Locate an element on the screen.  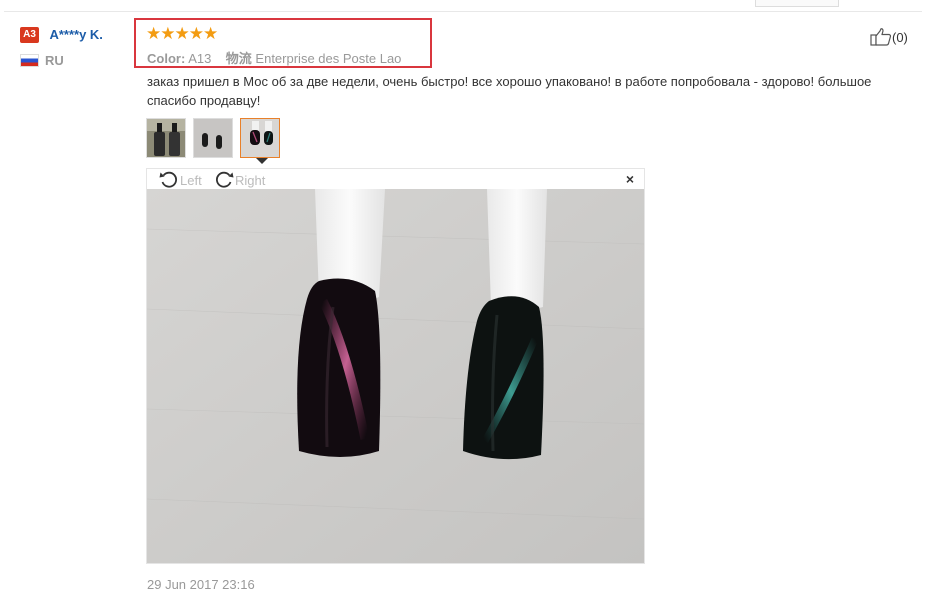
russia-flag-icon is located at coordinates (29, 60).